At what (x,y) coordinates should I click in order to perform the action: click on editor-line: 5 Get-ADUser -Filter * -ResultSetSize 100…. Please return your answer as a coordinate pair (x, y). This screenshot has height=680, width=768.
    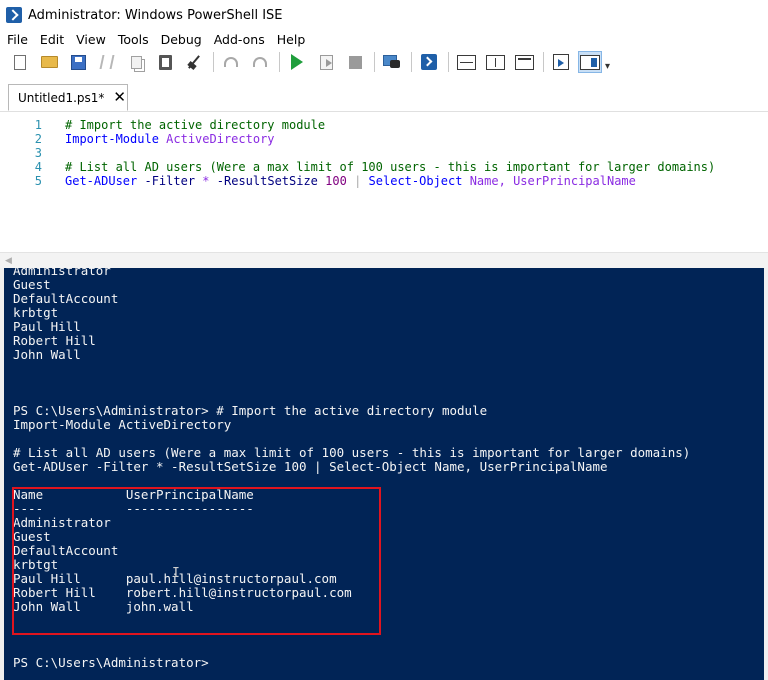
    Looking at the image, I should click on (318, 181).